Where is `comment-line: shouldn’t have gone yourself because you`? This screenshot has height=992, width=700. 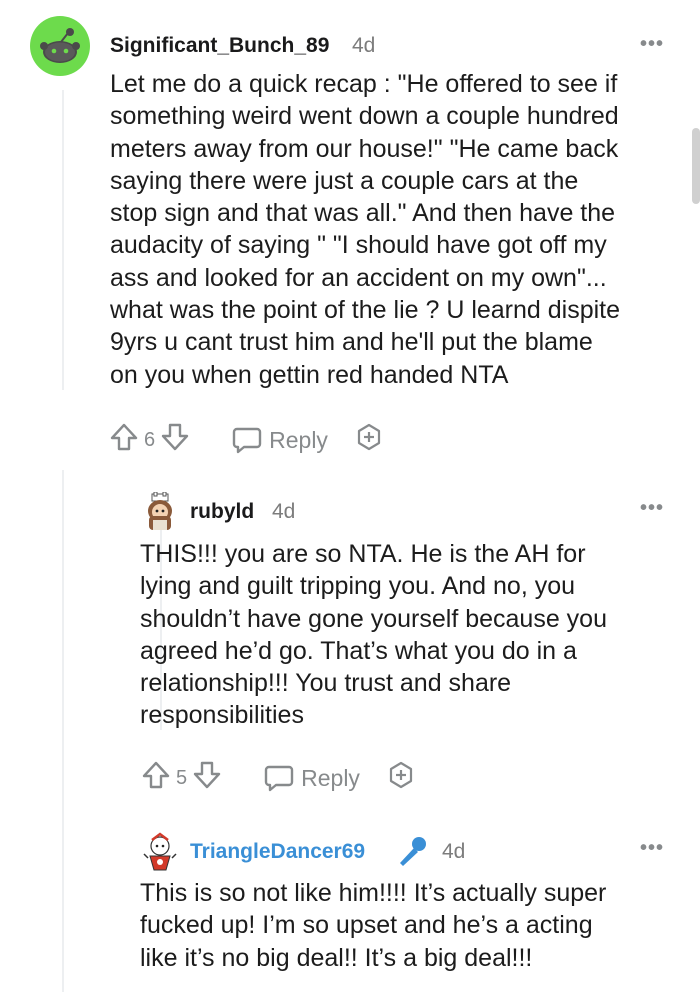
comment-line: shouldn’t have gone yourself because you is located at coordinates (373, 618).